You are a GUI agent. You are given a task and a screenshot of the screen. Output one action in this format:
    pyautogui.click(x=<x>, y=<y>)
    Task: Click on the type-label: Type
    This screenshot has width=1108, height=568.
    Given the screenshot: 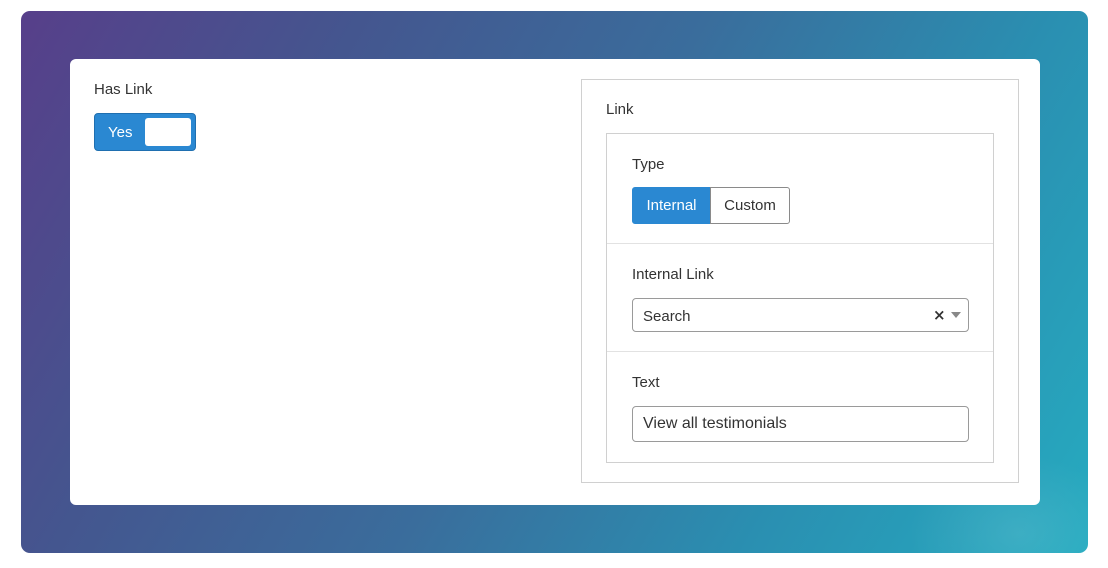 What is the action you would take?
    pyautogui.click(x=648, y=164)
    